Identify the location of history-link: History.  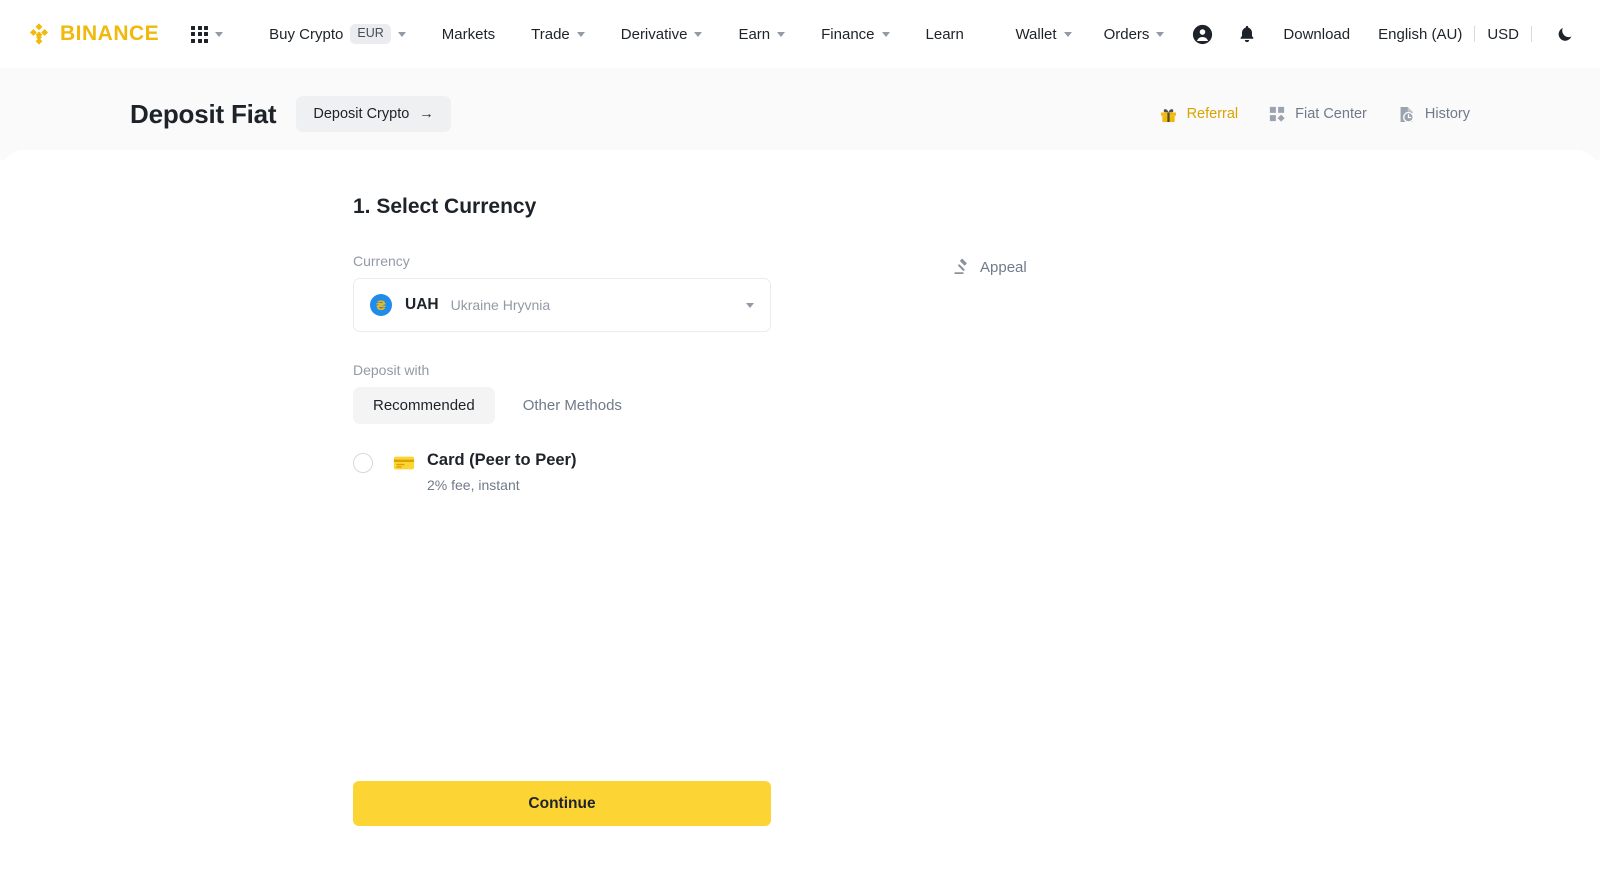
(1433, 114).